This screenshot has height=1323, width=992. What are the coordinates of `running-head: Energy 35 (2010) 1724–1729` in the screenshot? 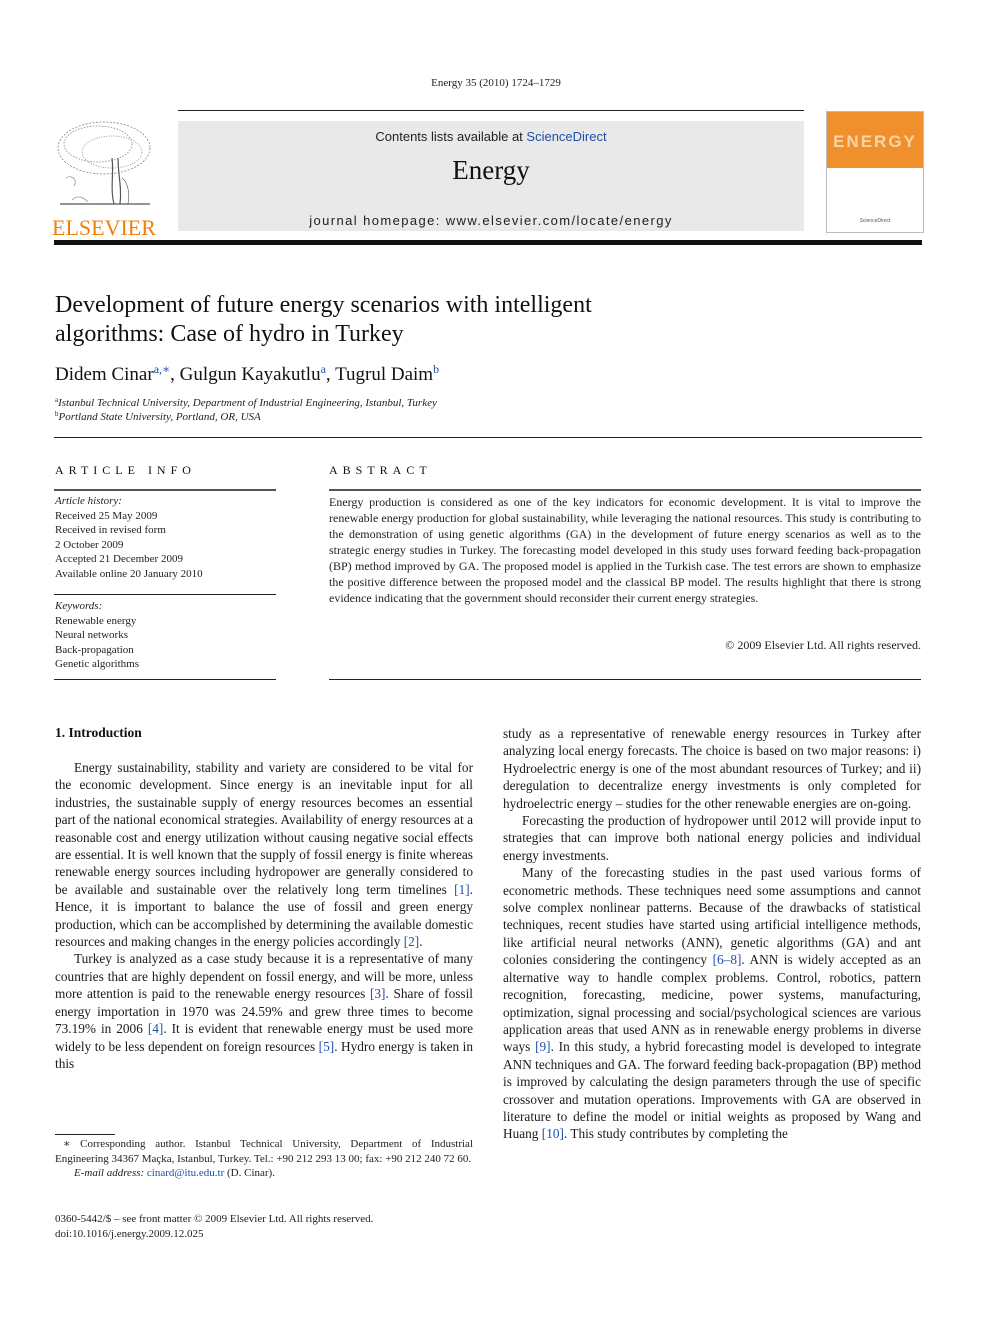 It's located at (496, 83).